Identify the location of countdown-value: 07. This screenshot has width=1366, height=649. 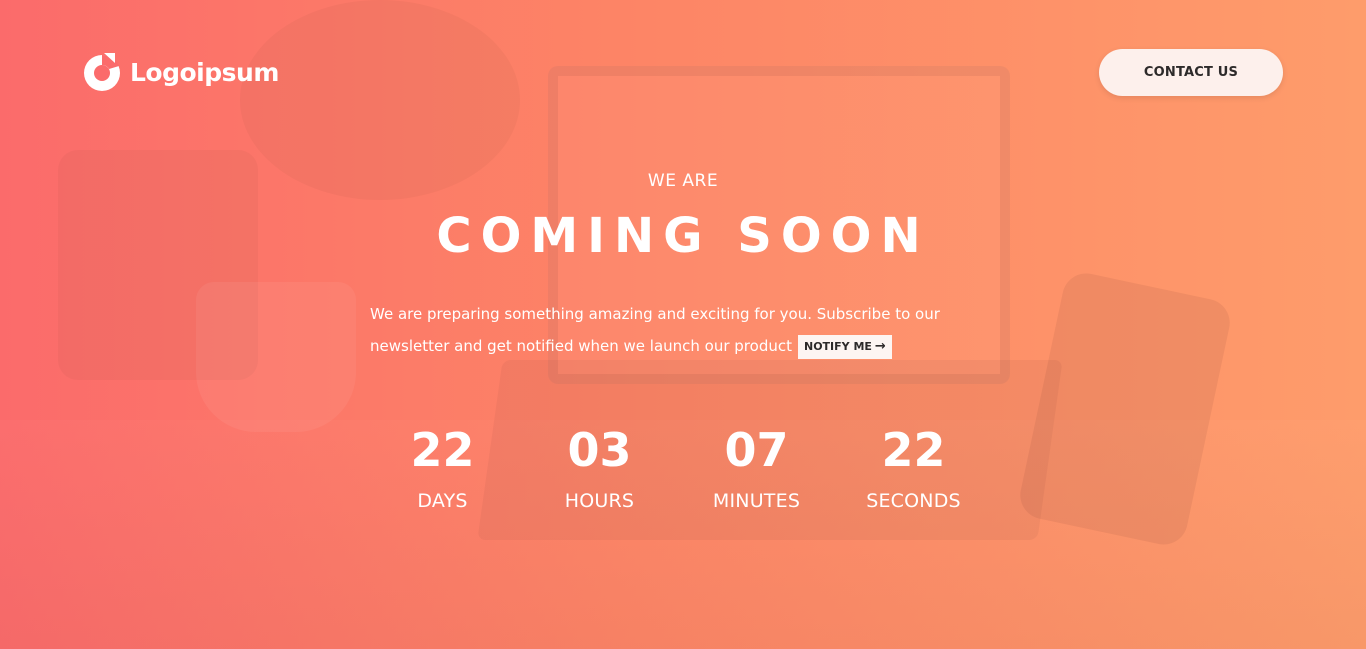
(756, 450).